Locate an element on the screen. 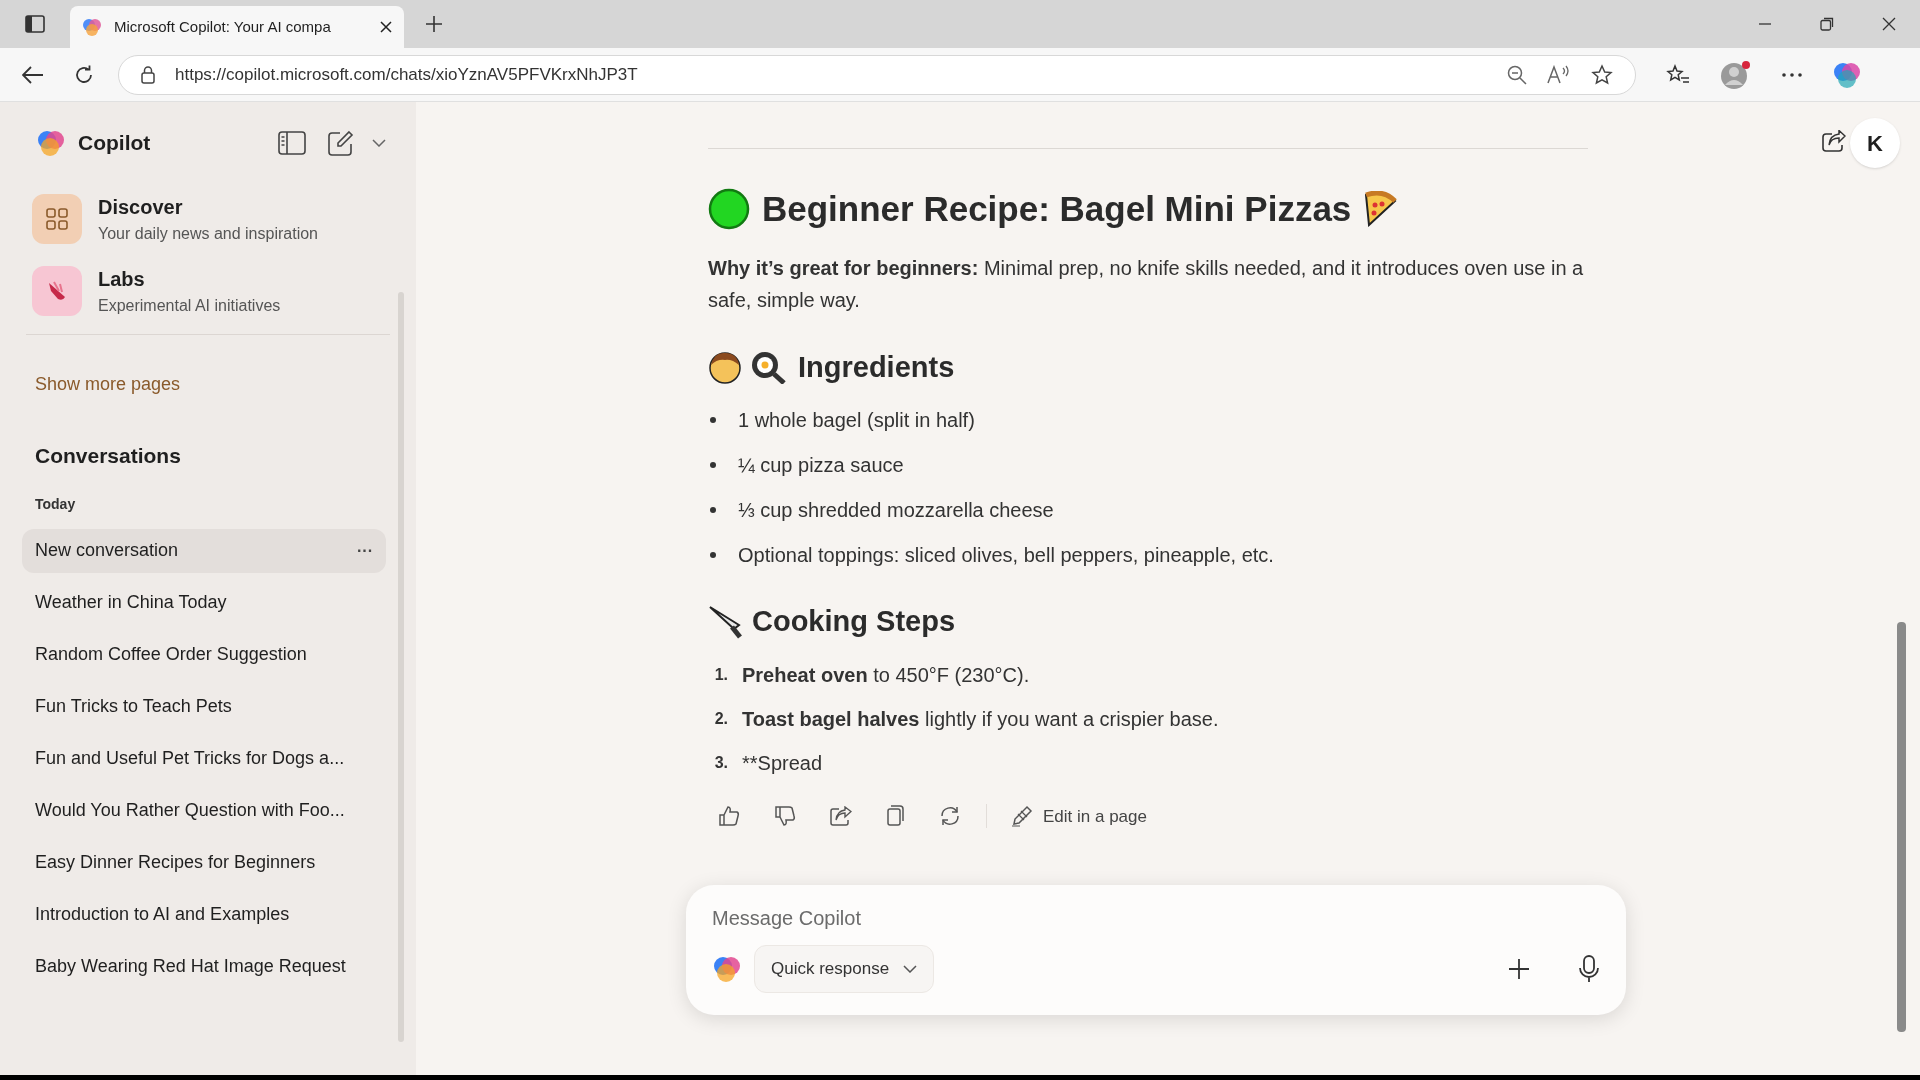 This screenshot has height=1080, width=1920. conversation-item: Introduction to AI and Examples is located at coordinates (204, 914).